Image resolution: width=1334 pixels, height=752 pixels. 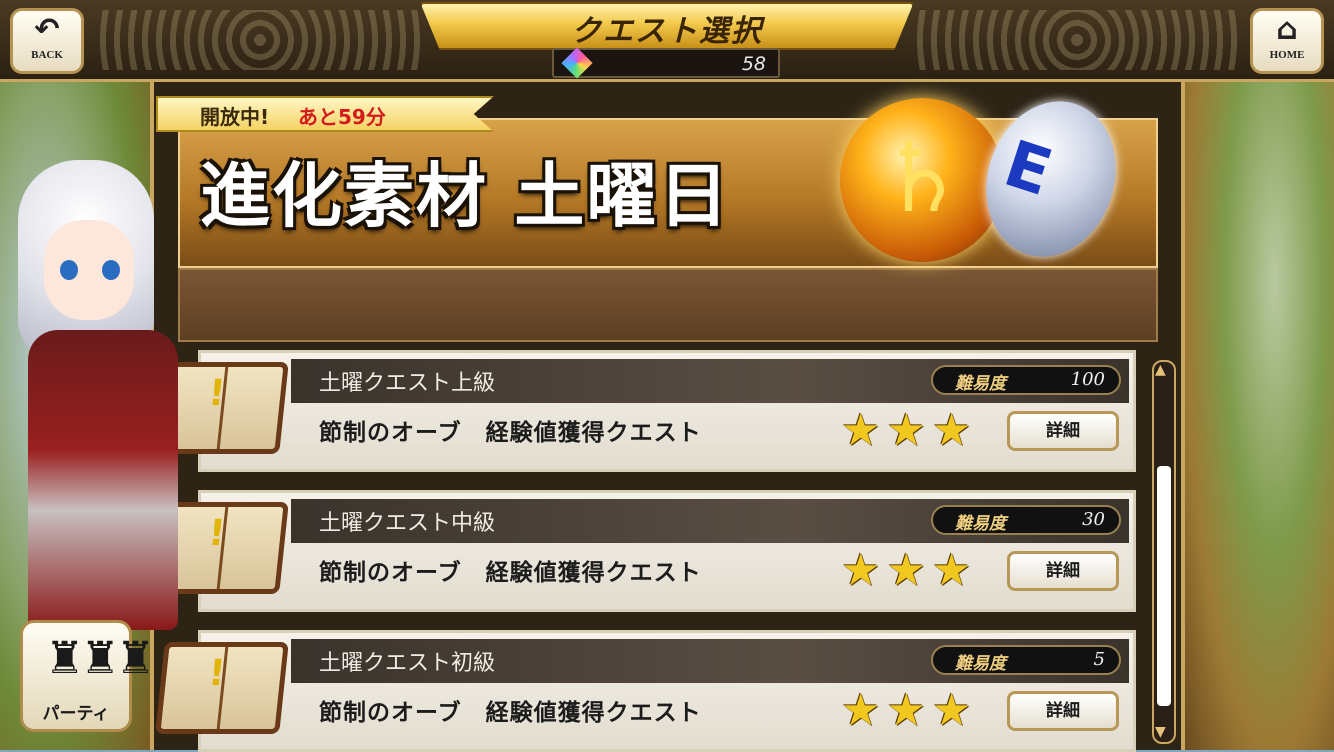 I want to click on time-remaining: あと59分, so click(x=342, y=117).